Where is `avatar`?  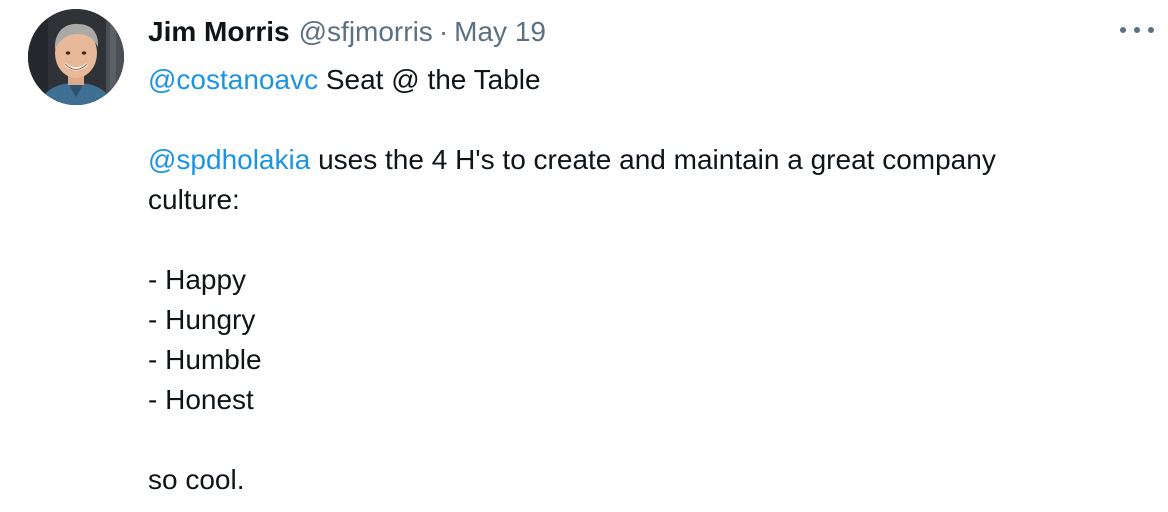
avatar is located at coordinates (76, 57).